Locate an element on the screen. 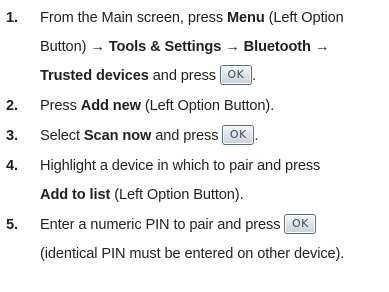  trusted-devices-label: Trusted devices is located at coordinates (94, 76).